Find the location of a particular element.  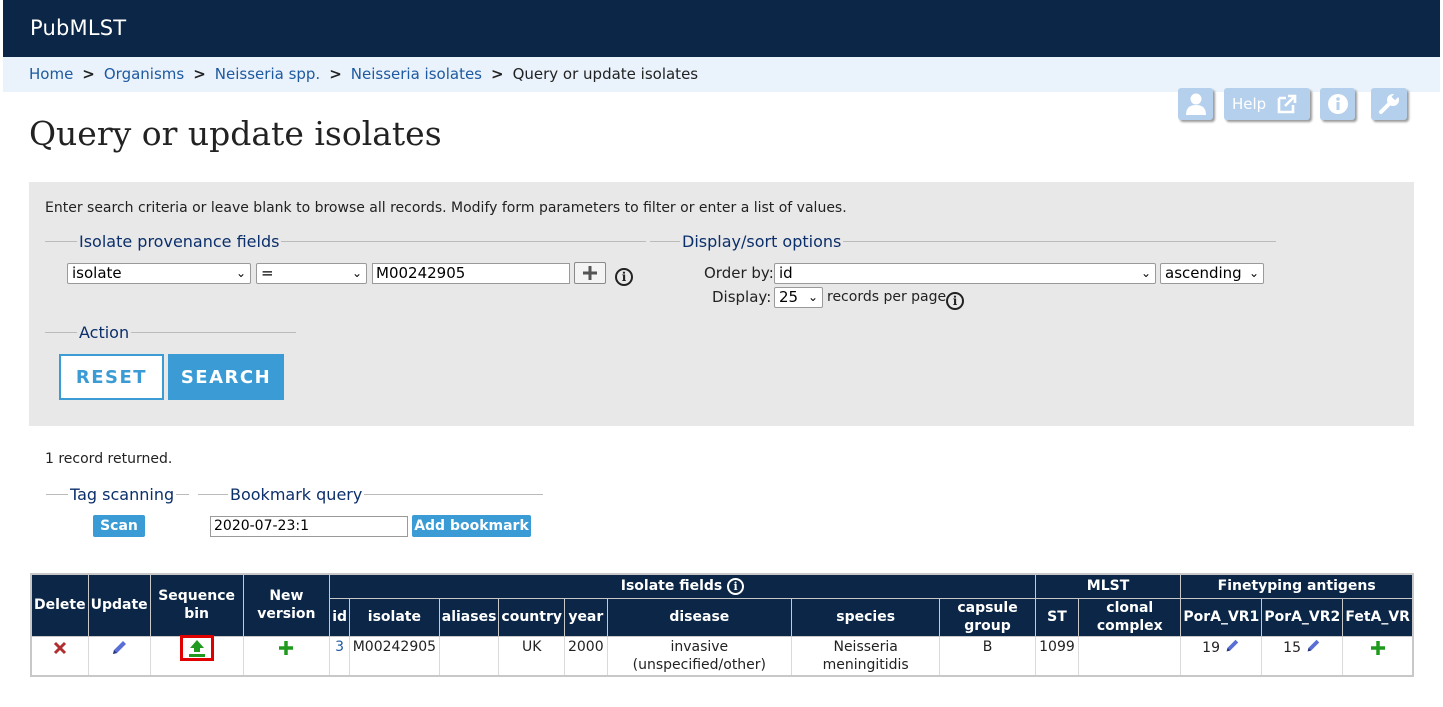

bookmark-legend: Bookmark query is located at coordinates (296, 494).